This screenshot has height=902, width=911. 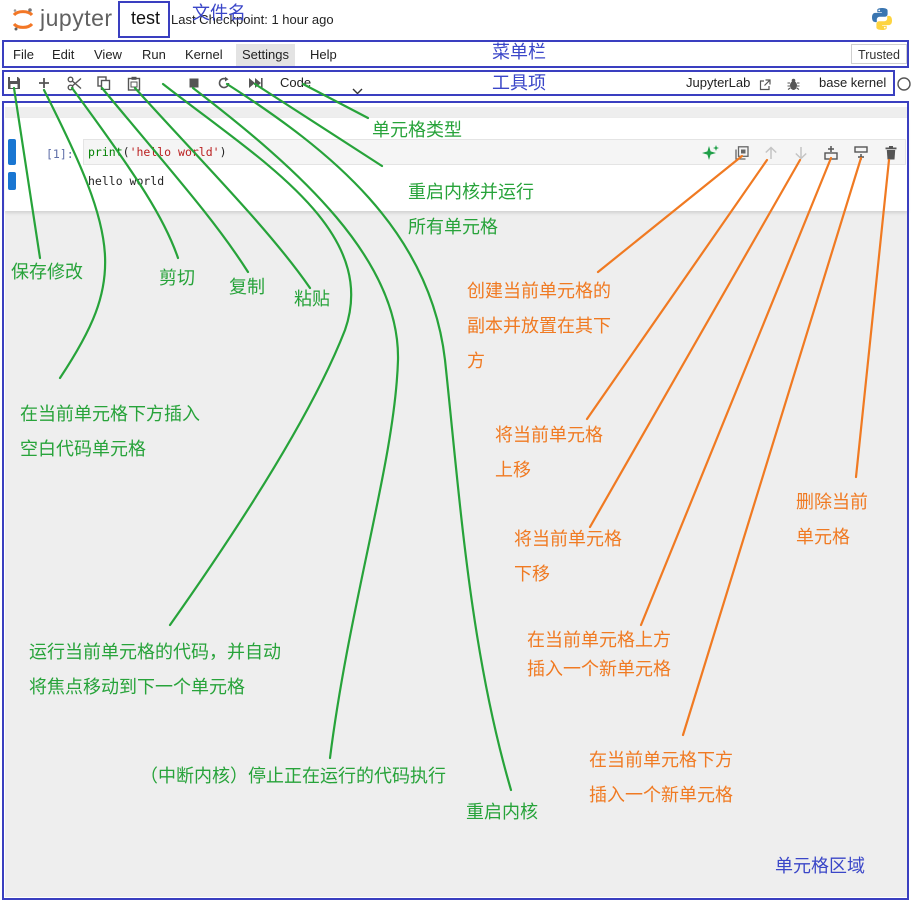 What do you see at coordinates (823, 537) in the screenshot?
I see `label-line: 单元格` at bounding box center [823, 537].